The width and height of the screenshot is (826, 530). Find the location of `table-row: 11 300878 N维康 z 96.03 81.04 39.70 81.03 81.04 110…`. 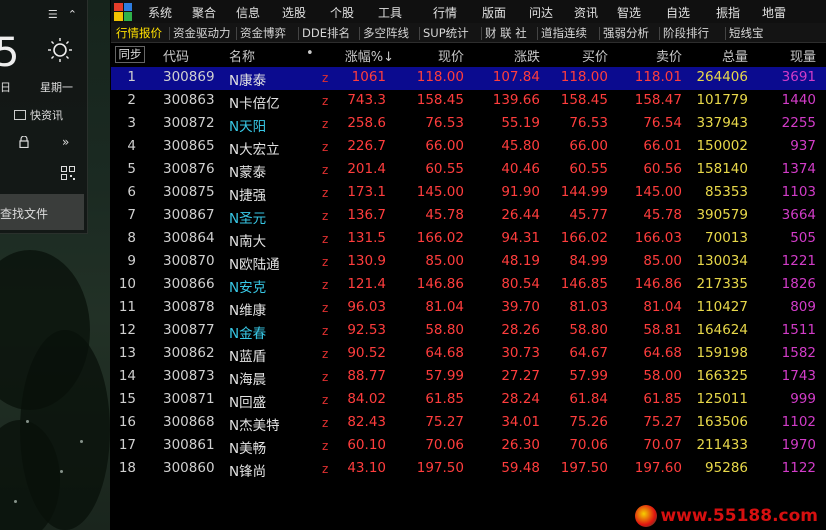

table-row: 11 300878 N维康 z 96.03 81.04 39.70 81.03 81.04 110… is located at coordinates (468, 308).